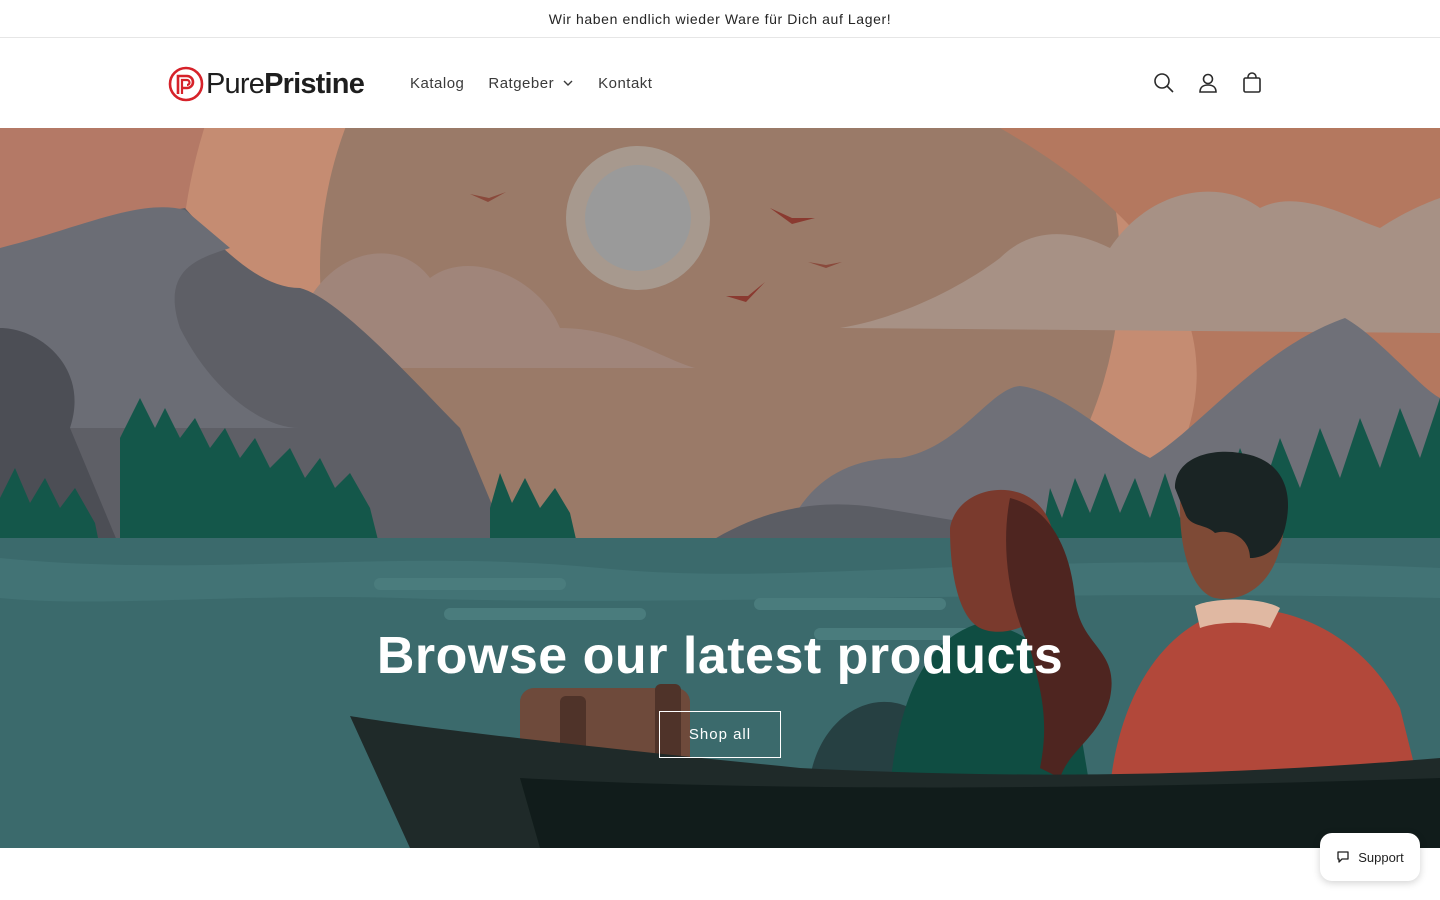 The width and height of the screenshot is (1440, 900). I want to click on account-button, so click(1208, 83).